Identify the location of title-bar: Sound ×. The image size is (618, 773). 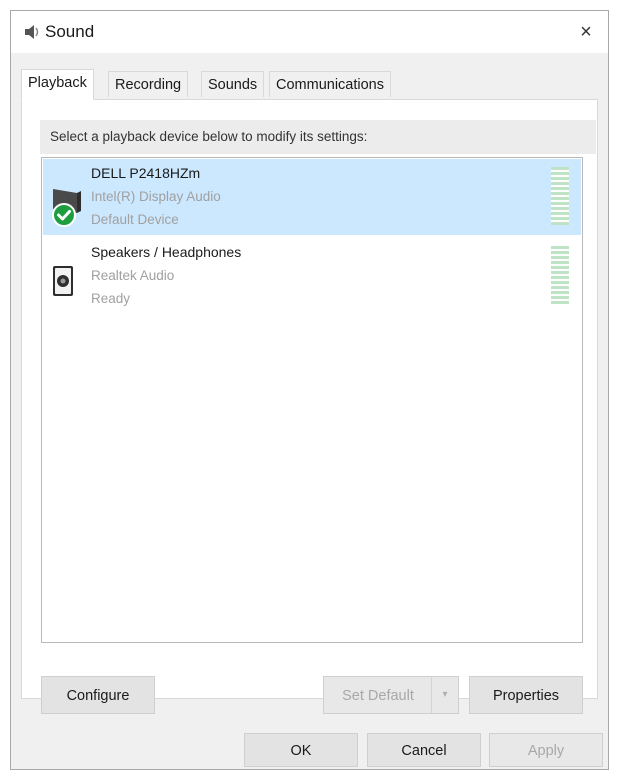
(309, 32).